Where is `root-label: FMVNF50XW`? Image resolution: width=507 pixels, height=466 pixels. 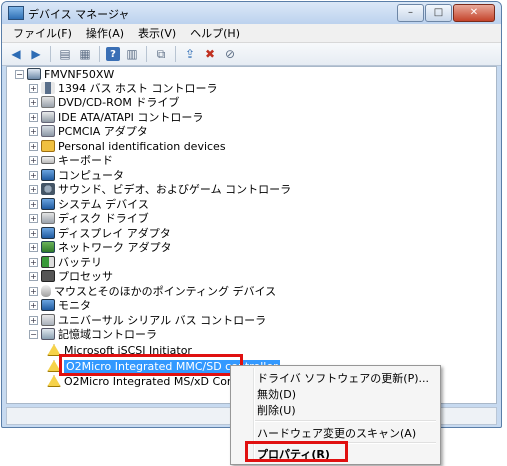 root-label: FMVNF50XW is located at coordinates (79, 74).